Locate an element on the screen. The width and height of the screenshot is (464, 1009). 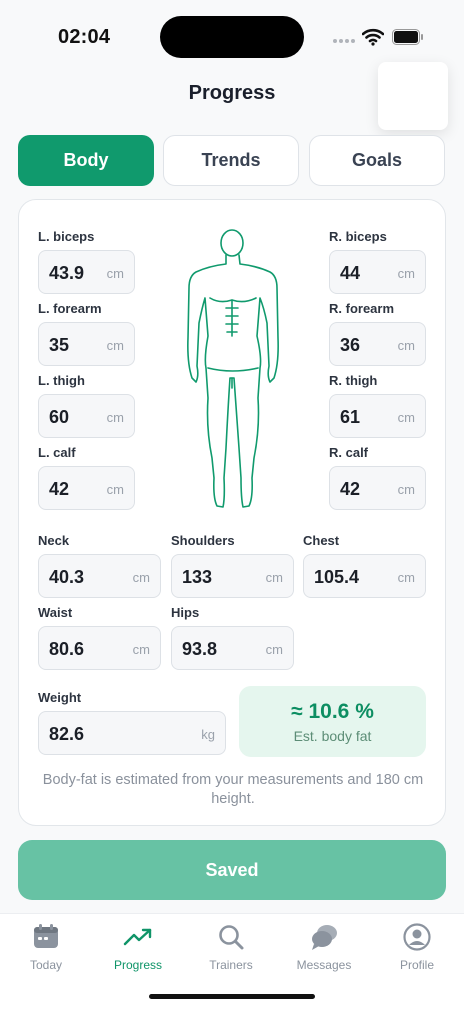
input-value: 105.4 is located at coordinates (337, 577).